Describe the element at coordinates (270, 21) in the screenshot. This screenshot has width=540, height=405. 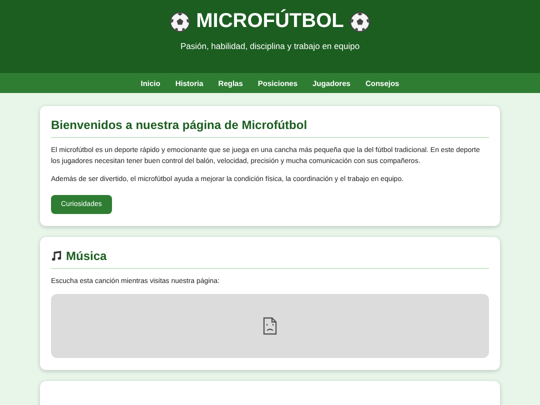
I see `site-title: MICROFÚTBOL` at that location.